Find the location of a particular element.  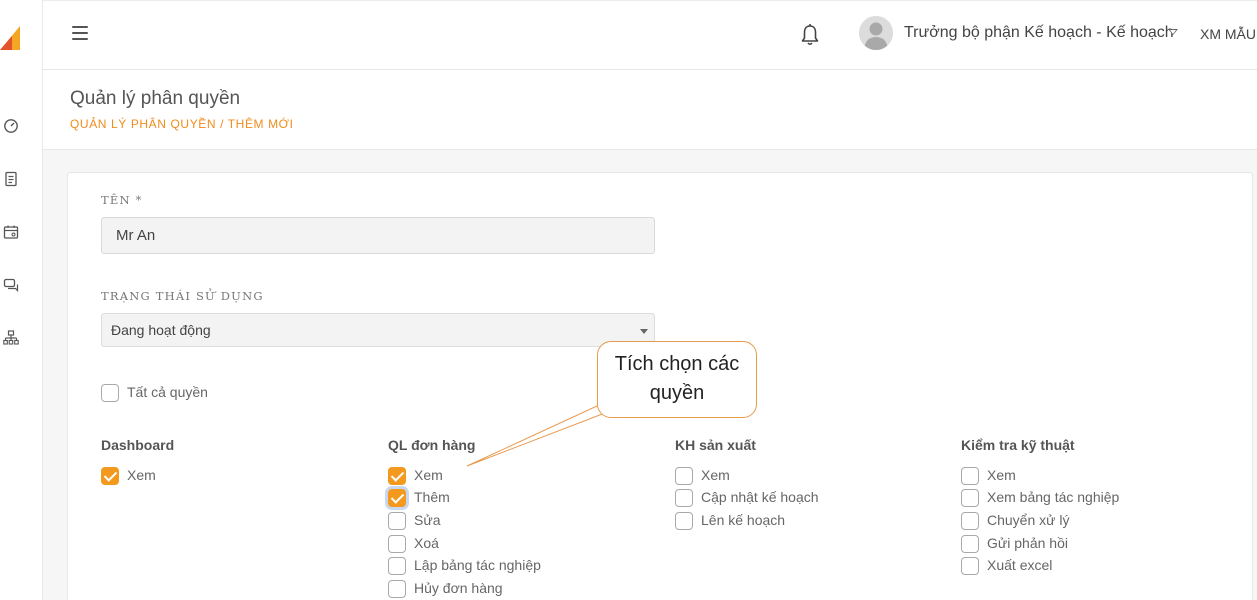

chat-icon is located at coordinates (11, 285).